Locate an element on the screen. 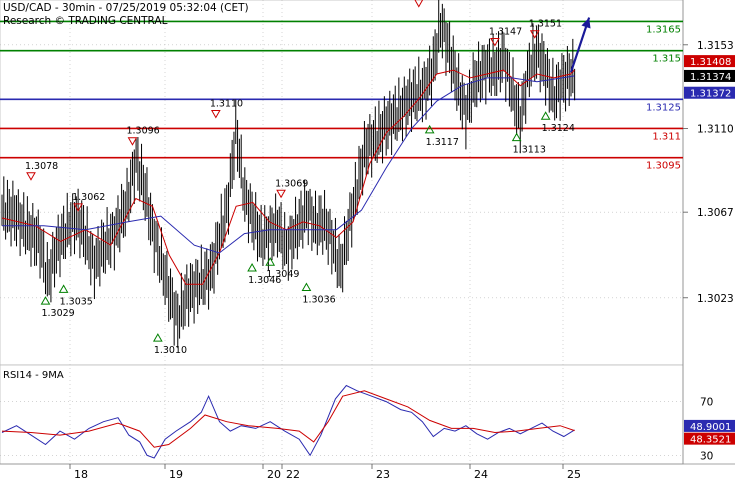 This screenshot has height=484, width=735. y-tick-label: 1.3023 is located at coordinates (715, 299).